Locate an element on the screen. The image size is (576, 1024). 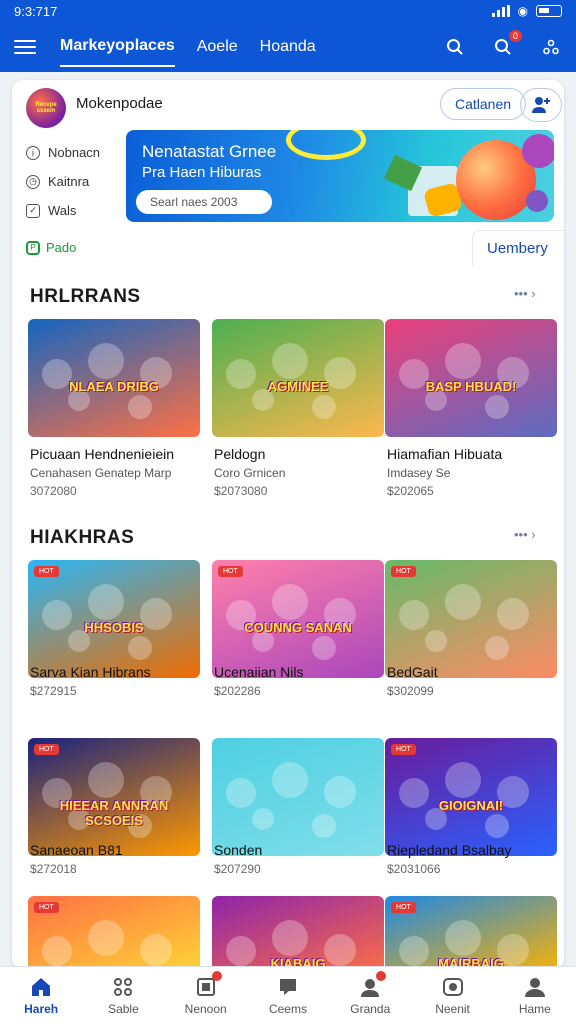
tab-apps: Aoele is located at coordinates (217, 47).